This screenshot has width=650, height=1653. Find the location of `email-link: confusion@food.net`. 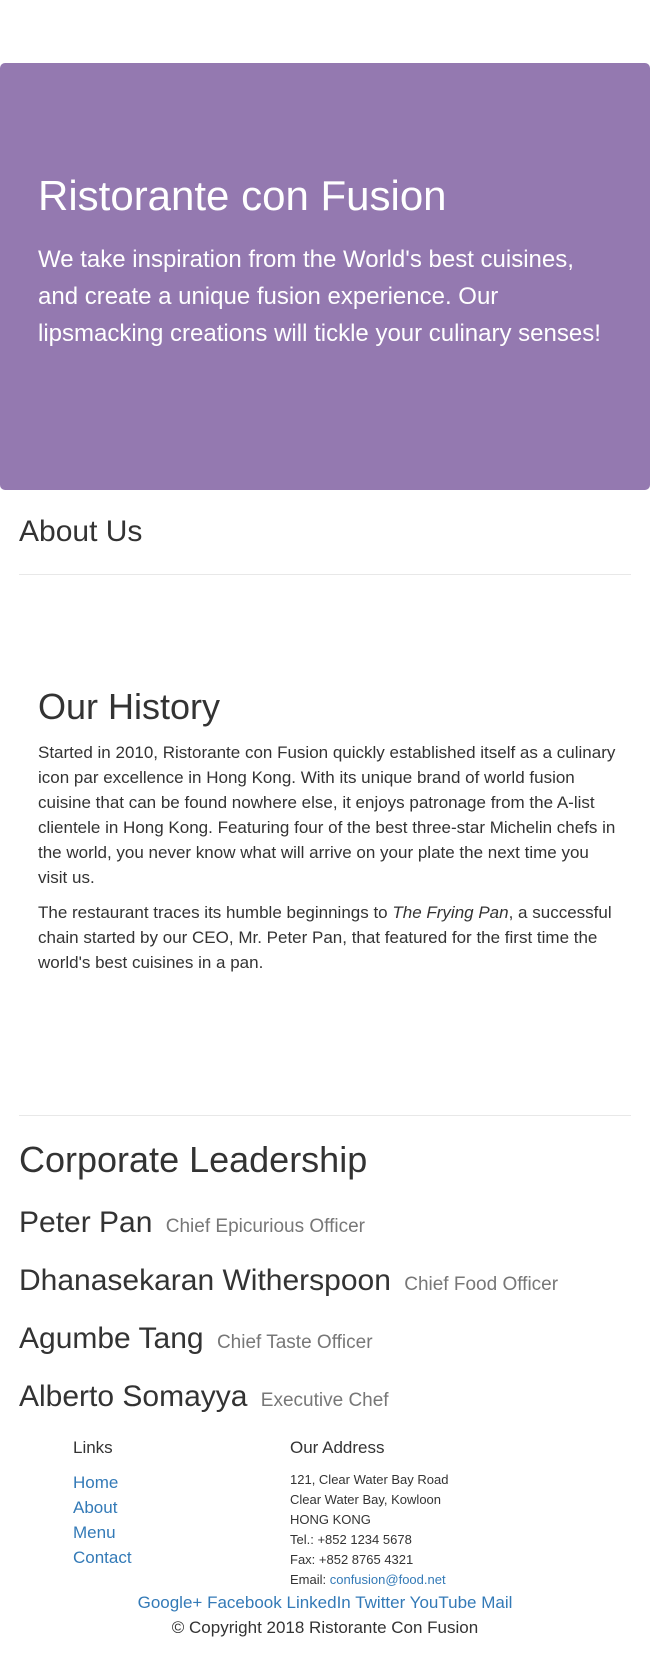

email-link: confusion@food.net is located at coordinates (388, 1579).